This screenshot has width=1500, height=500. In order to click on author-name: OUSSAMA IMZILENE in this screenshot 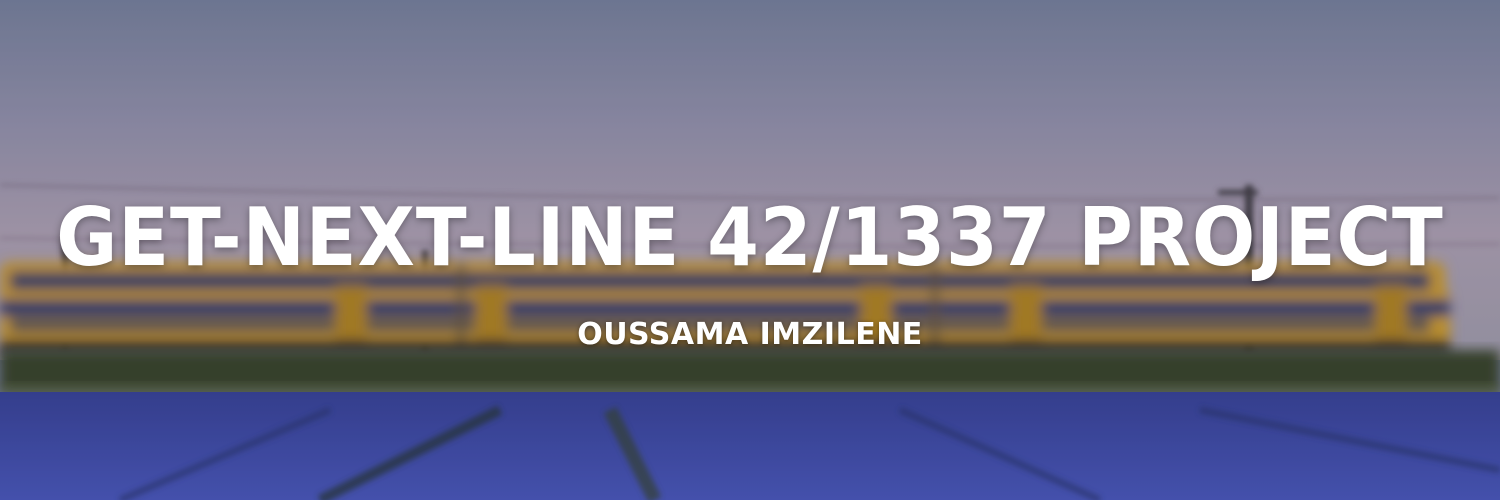, I will do `click(750, 334)`.